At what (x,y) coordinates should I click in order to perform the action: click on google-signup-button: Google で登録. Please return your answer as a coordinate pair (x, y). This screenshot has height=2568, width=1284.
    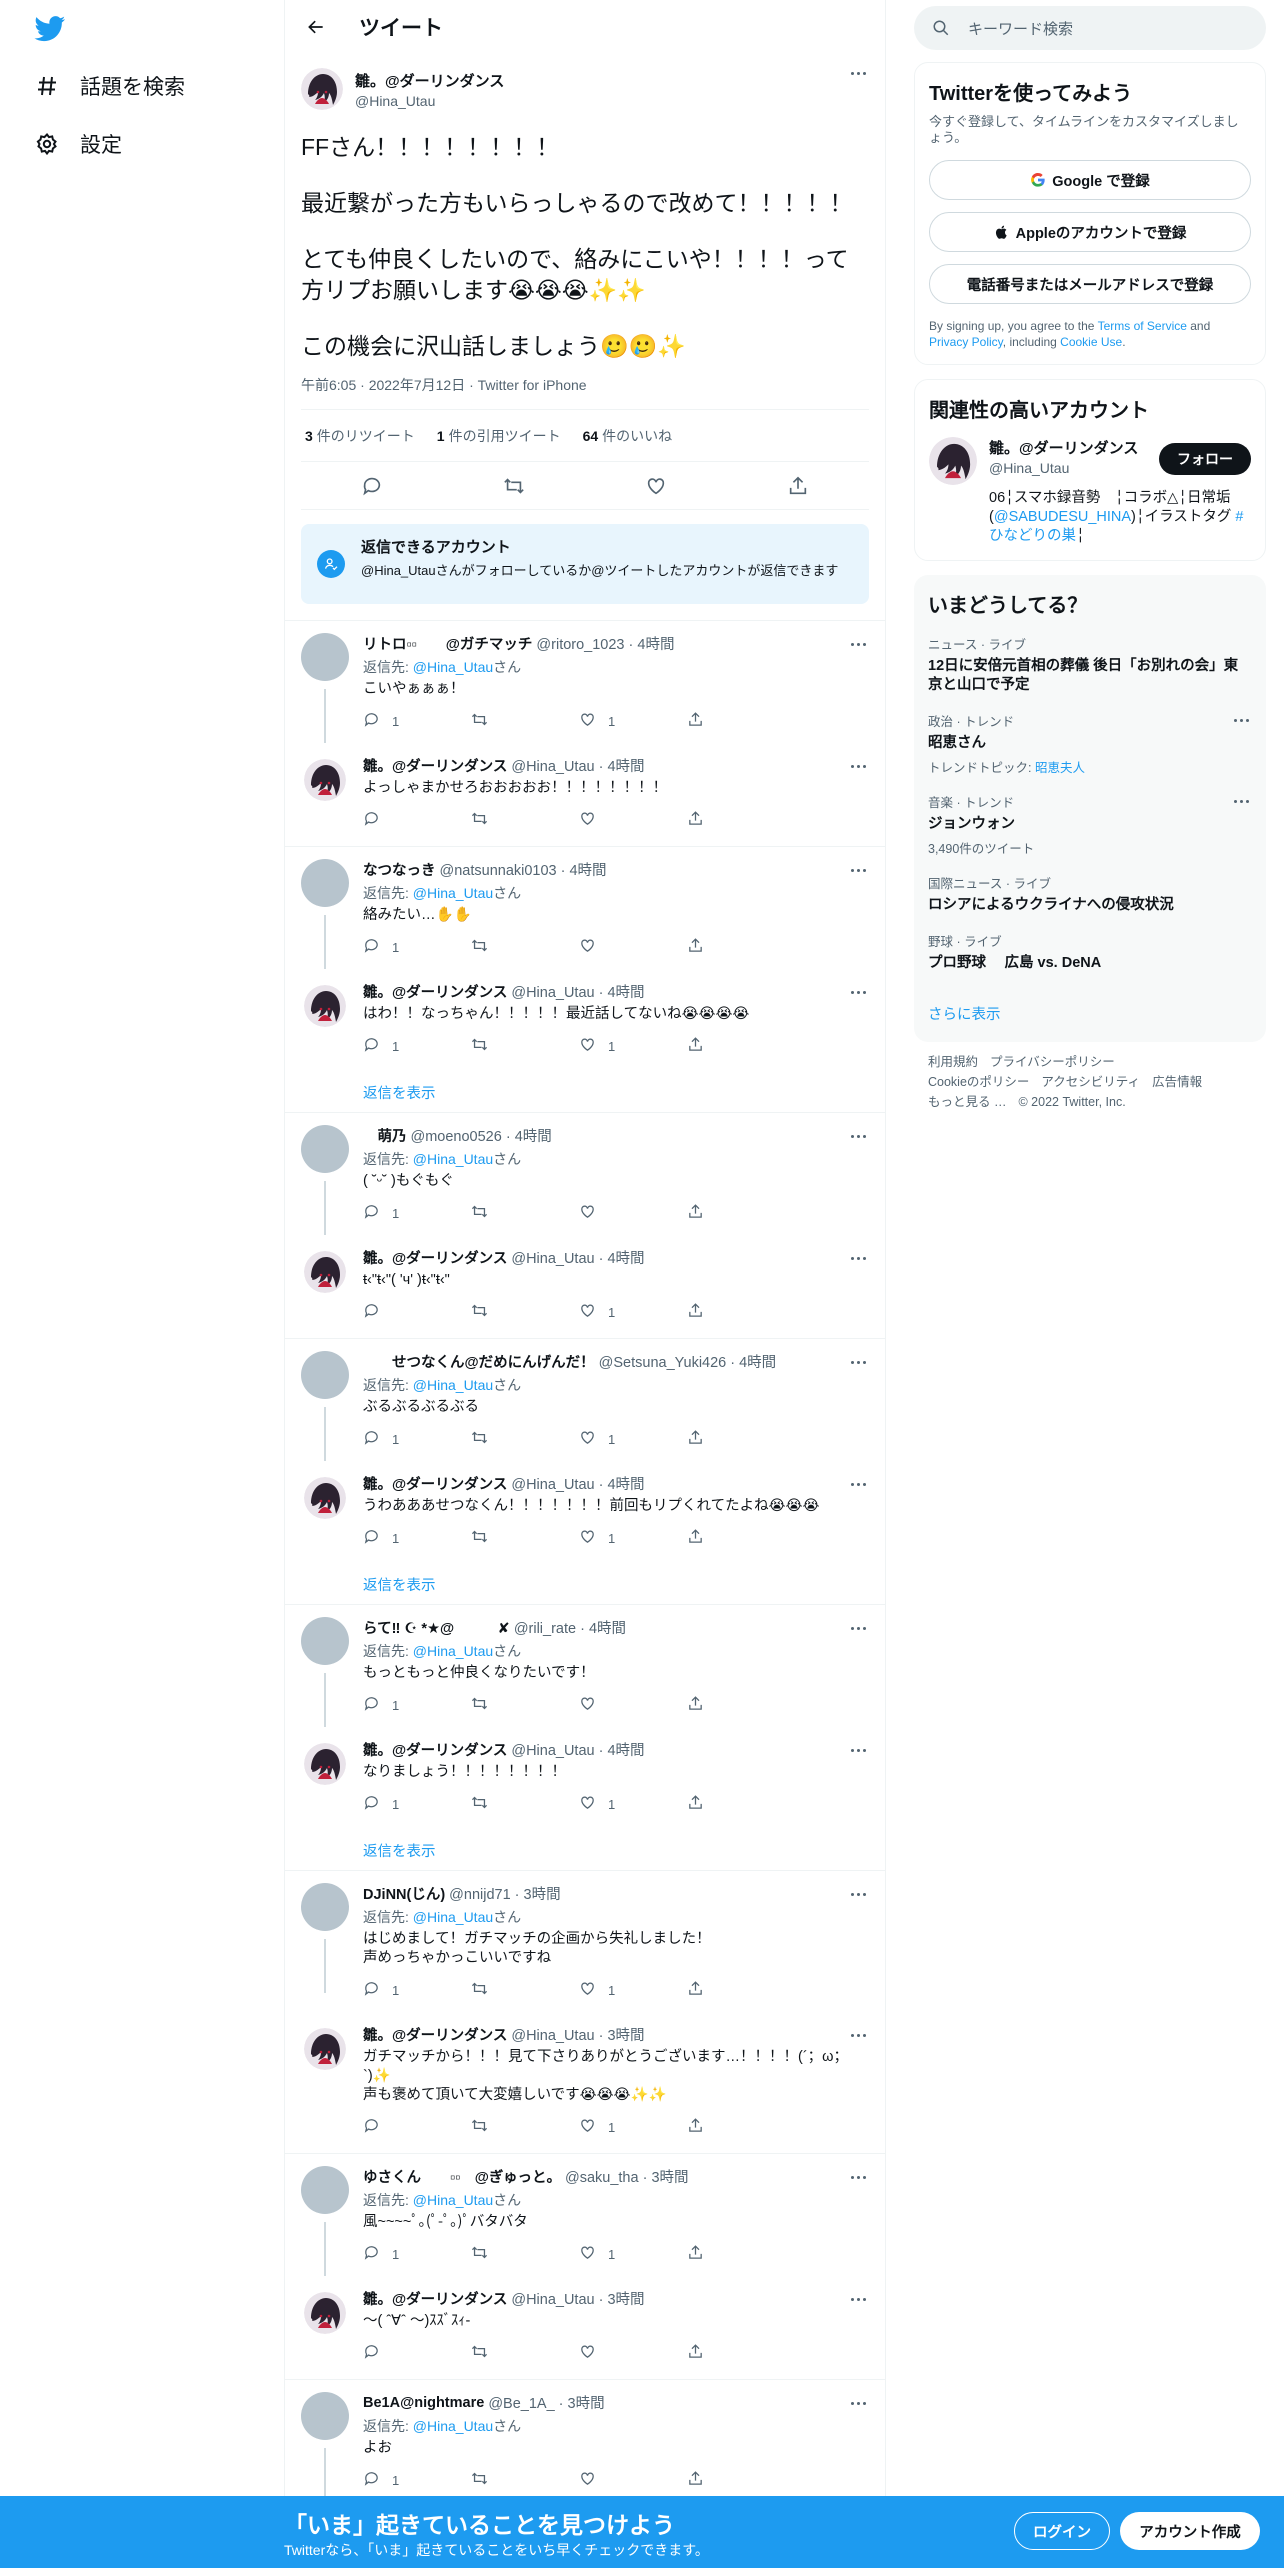
    Looking at the image, I should click on (1090, 180).